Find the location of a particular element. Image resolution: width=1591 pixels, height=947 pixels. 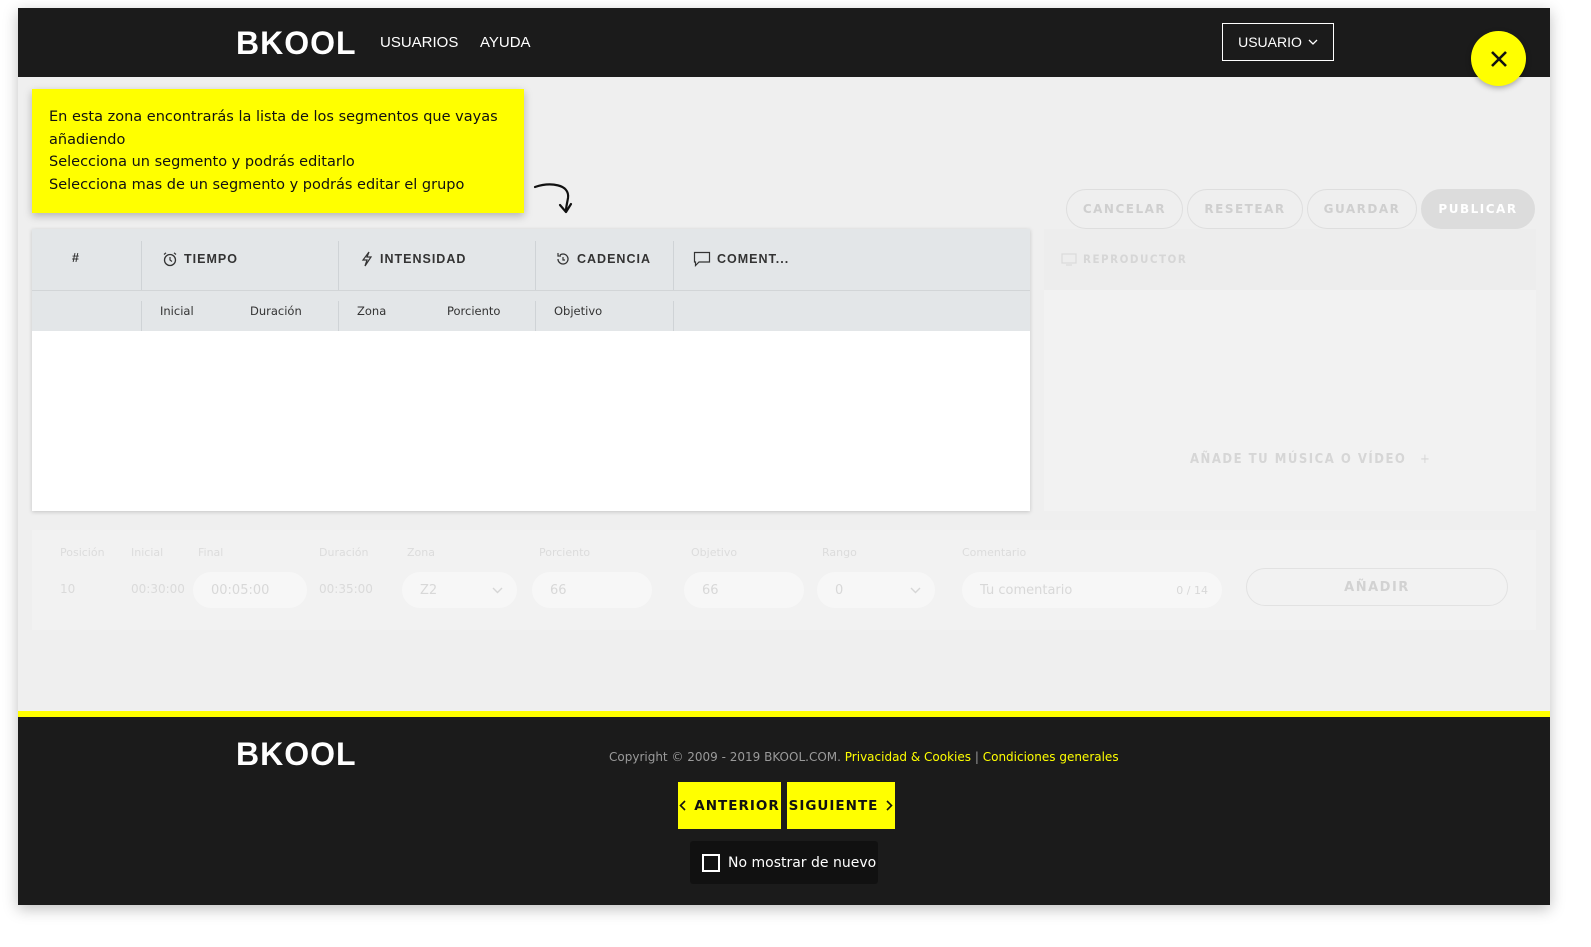

player-title: REPRODUCTOR is located at coordinates (1135, 259).